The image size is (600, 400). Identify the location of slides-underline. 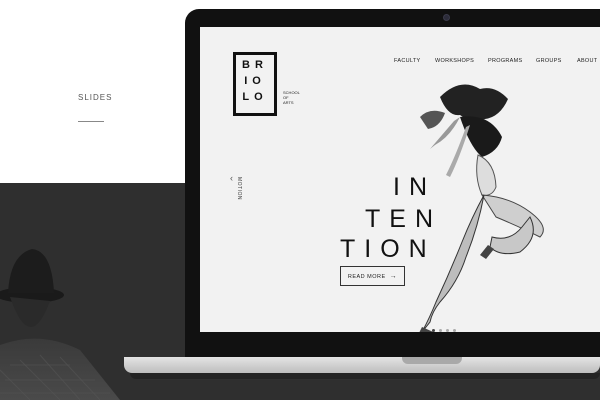
(91, 121).